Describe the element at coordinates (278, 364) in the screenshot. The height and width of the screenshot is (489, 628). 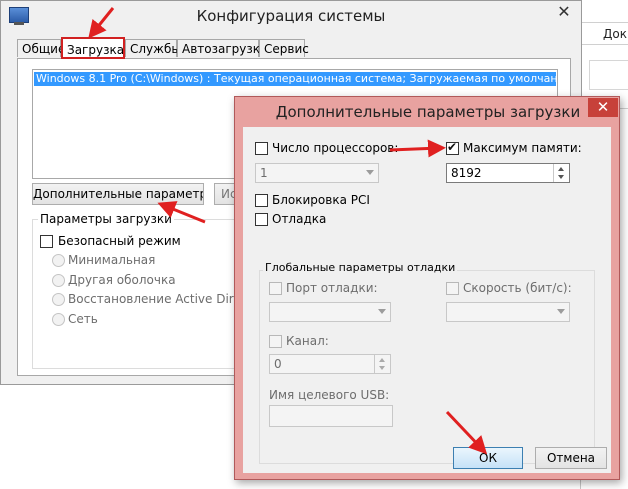
I see `channel-value: 0` at that location.